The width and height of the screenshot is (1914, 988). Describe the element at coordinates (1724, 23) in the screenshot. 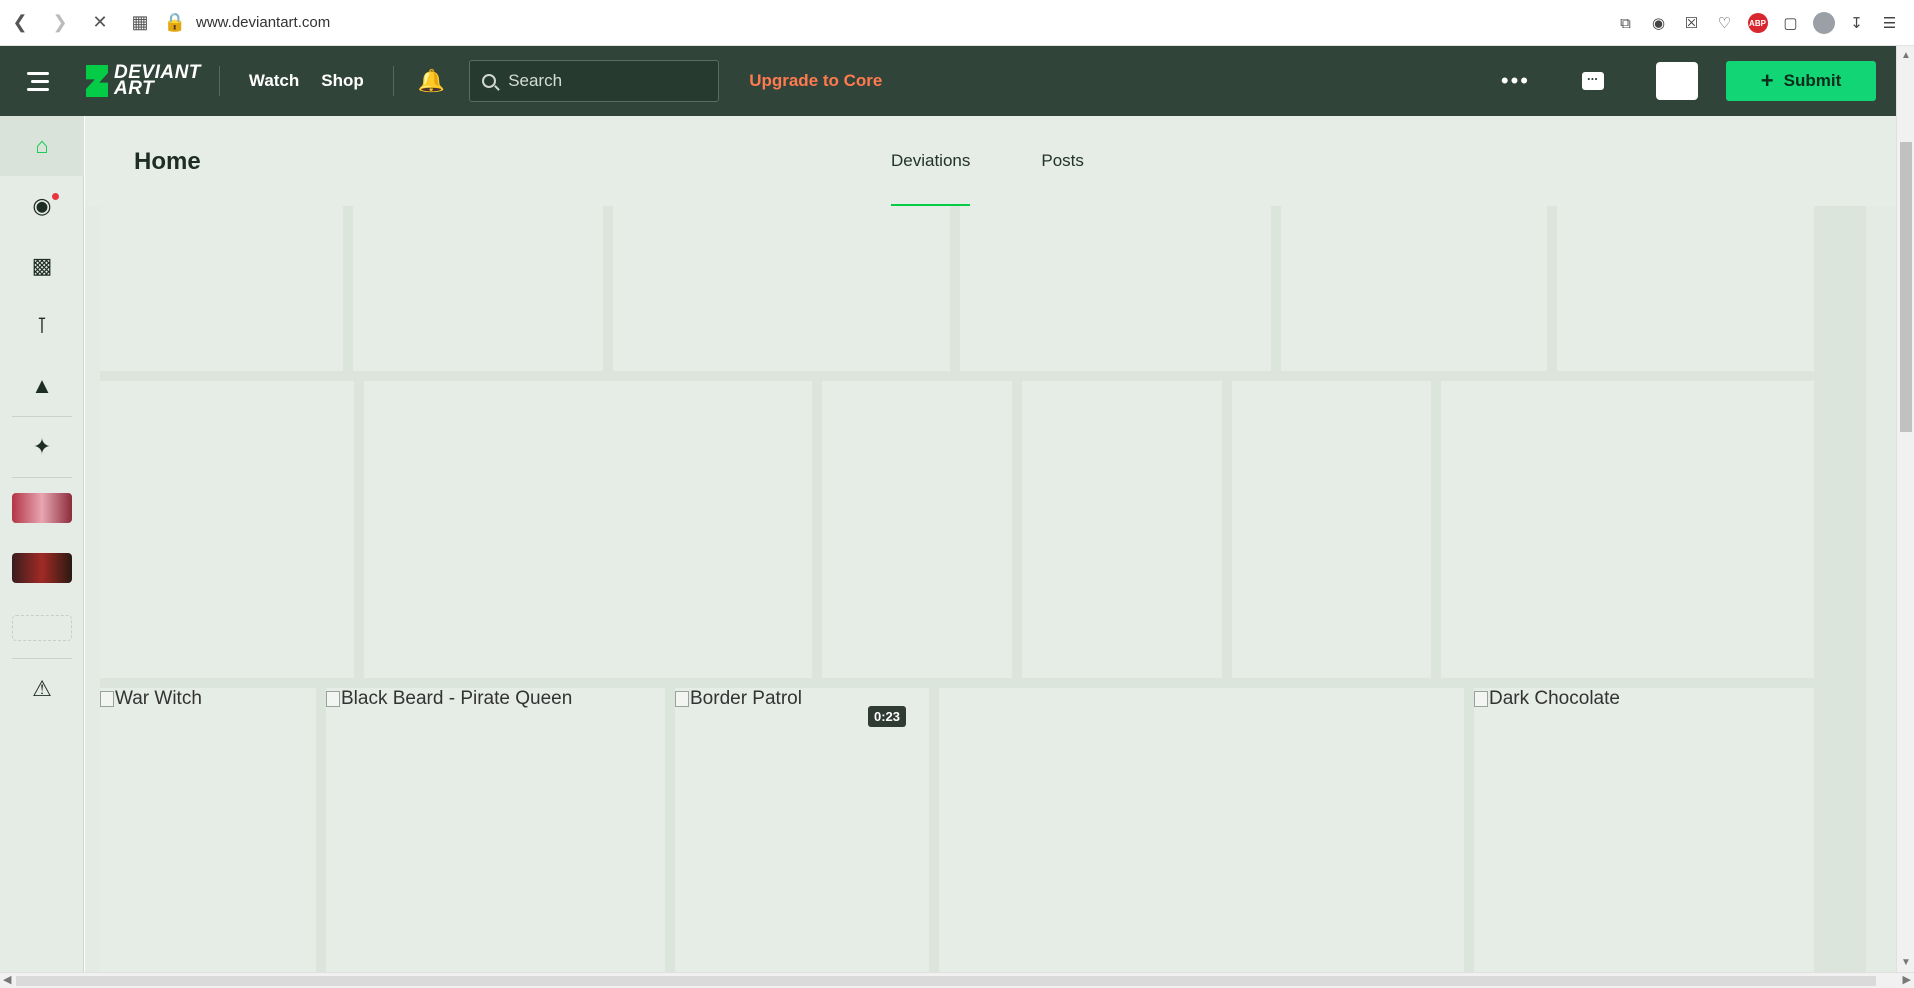

I see `heart-icon: ♡` at that location.